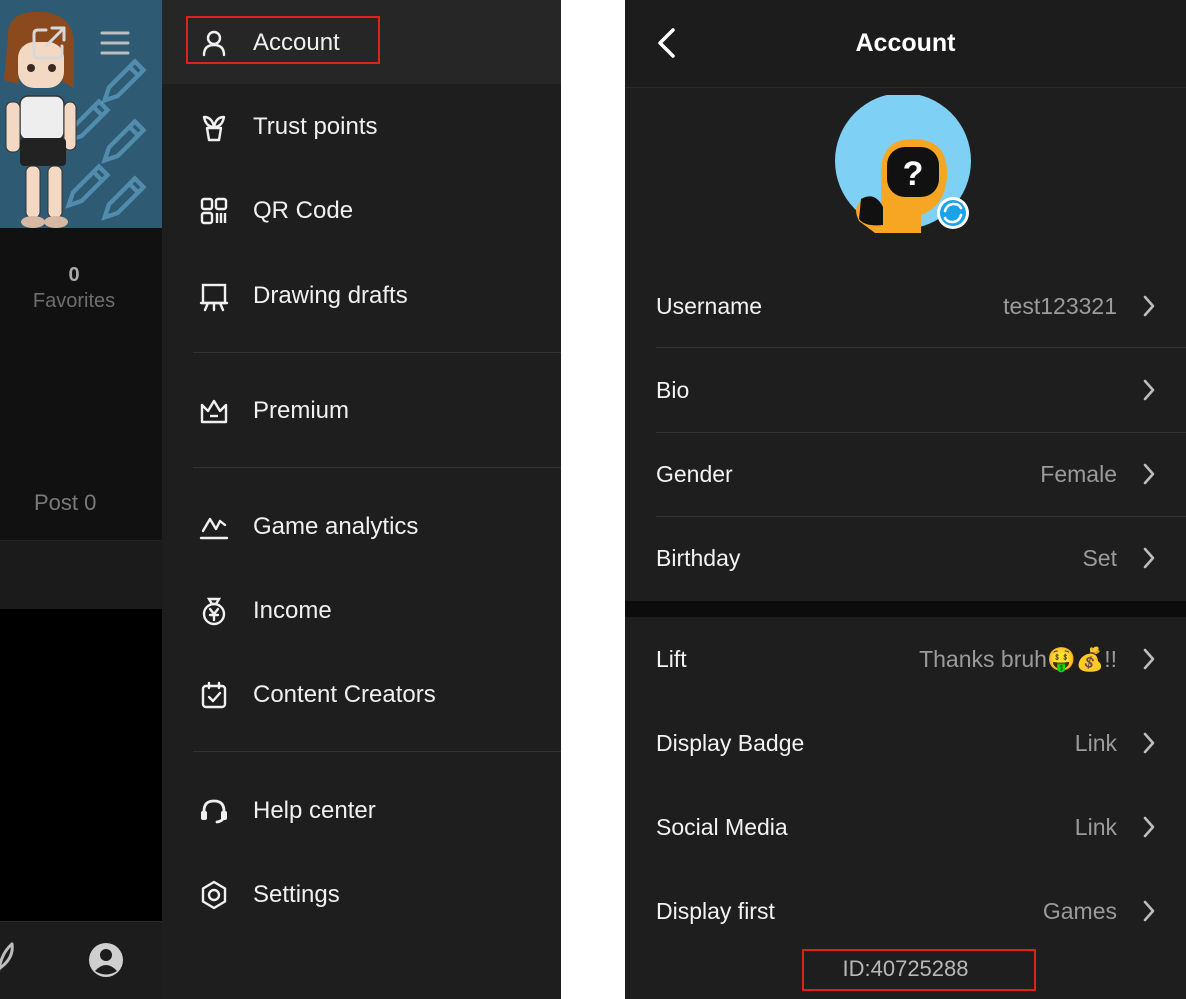  I want to click on menu-item-content-creators: Content Creators, so click(361, 695).